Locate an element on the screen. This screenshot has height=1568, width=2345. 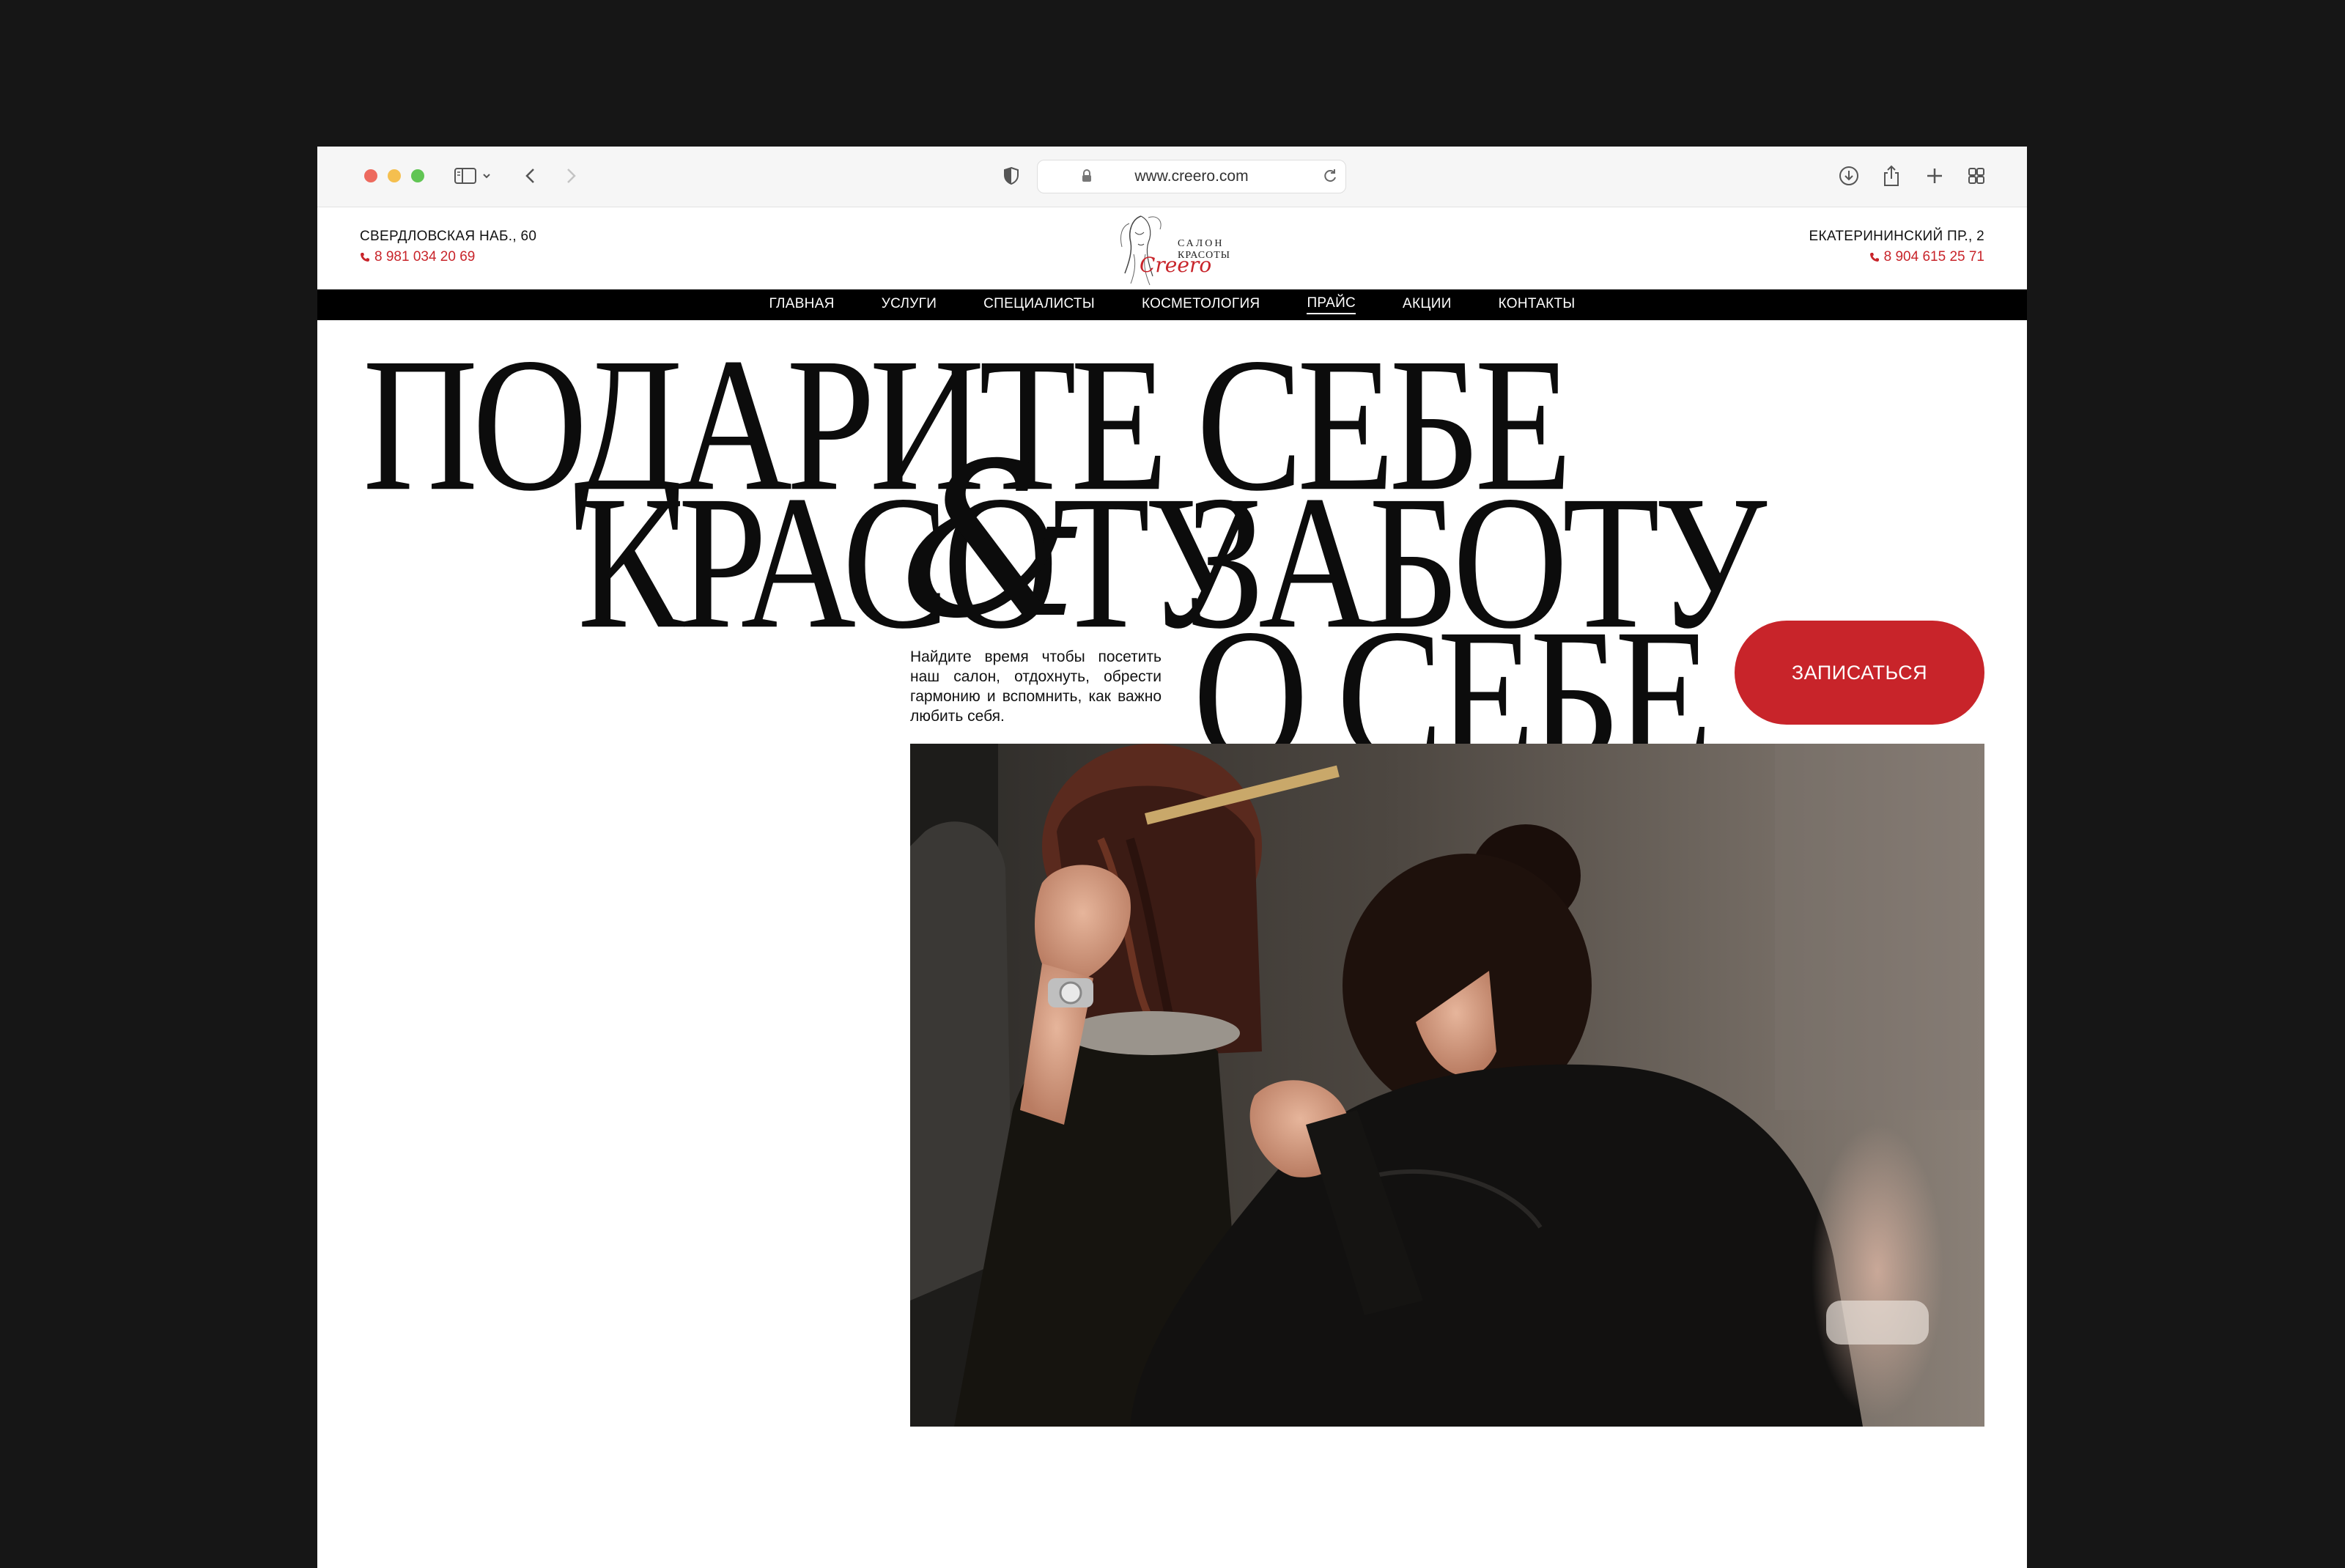
tab-overview-icon is located at coordinates (1976, 176).